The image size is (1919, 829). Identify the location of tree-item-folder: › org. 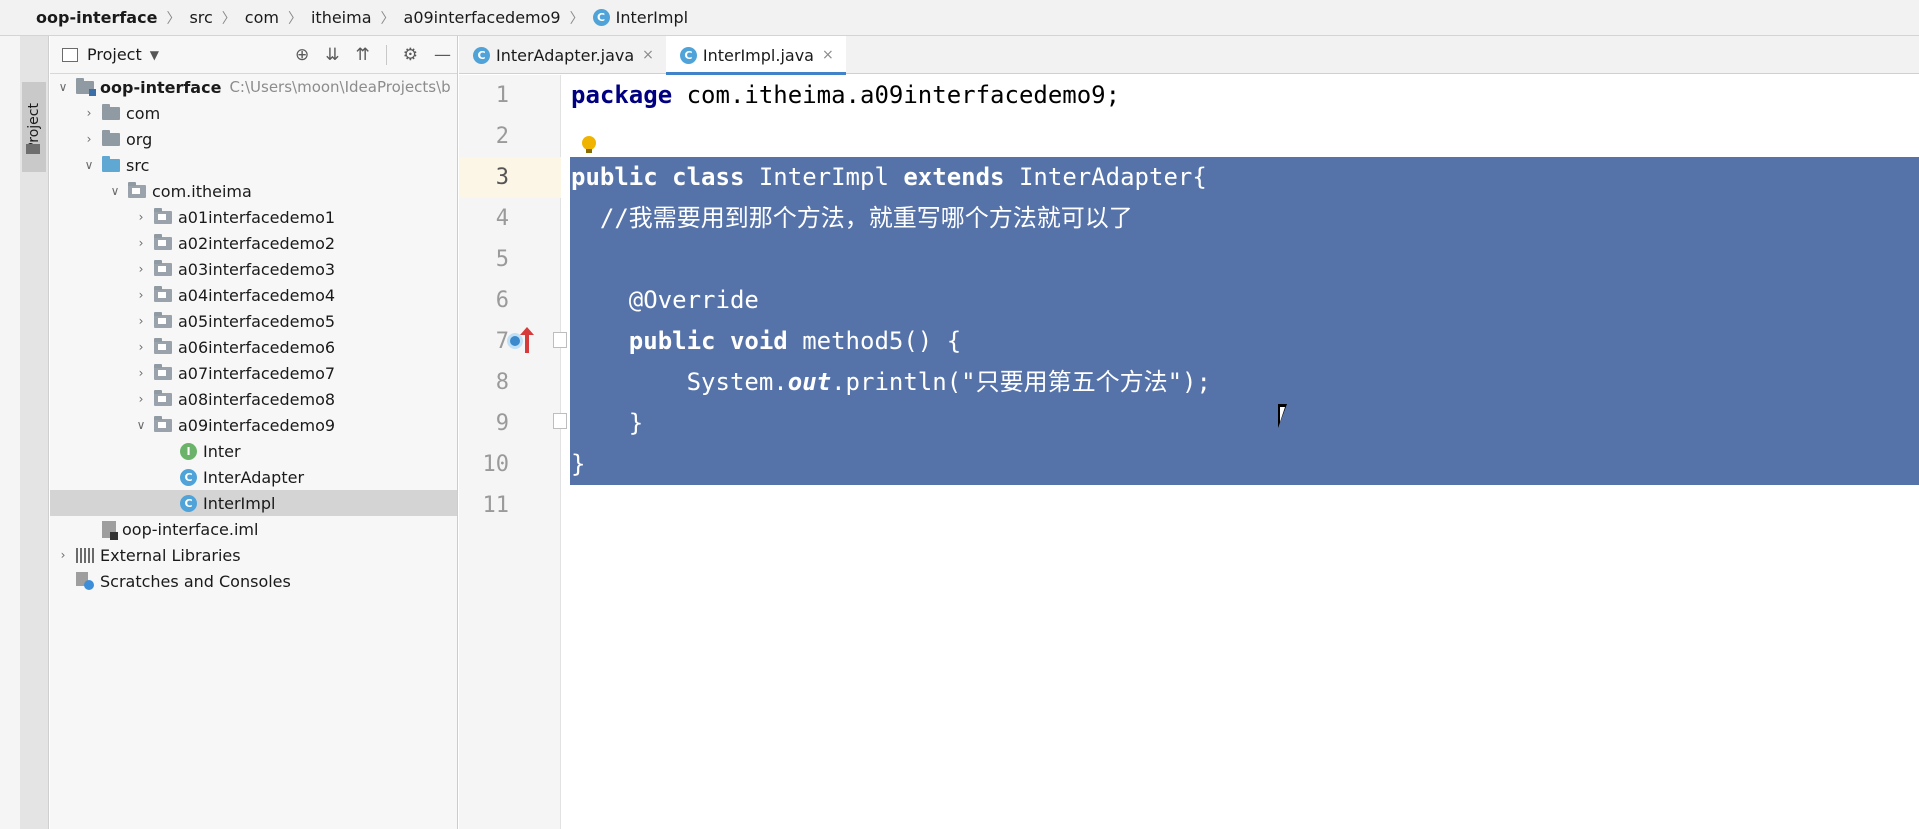
(253, 139).